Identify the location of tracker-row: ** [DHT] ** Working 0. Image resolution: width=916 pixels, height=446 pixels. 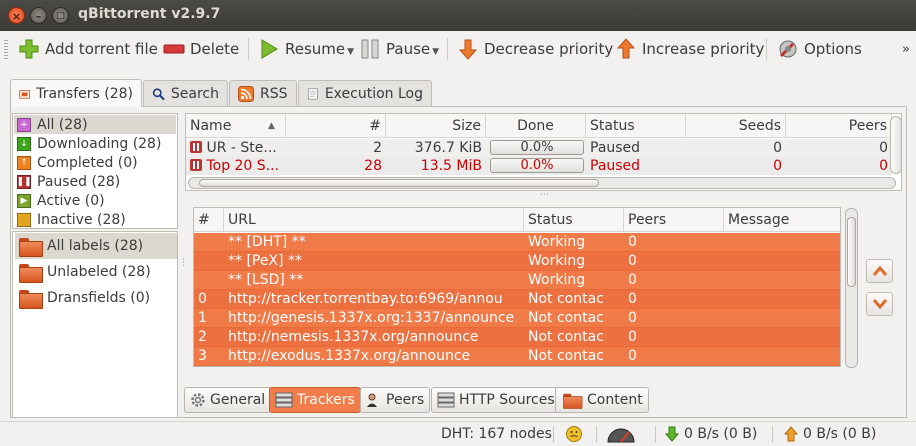
(517, 242).